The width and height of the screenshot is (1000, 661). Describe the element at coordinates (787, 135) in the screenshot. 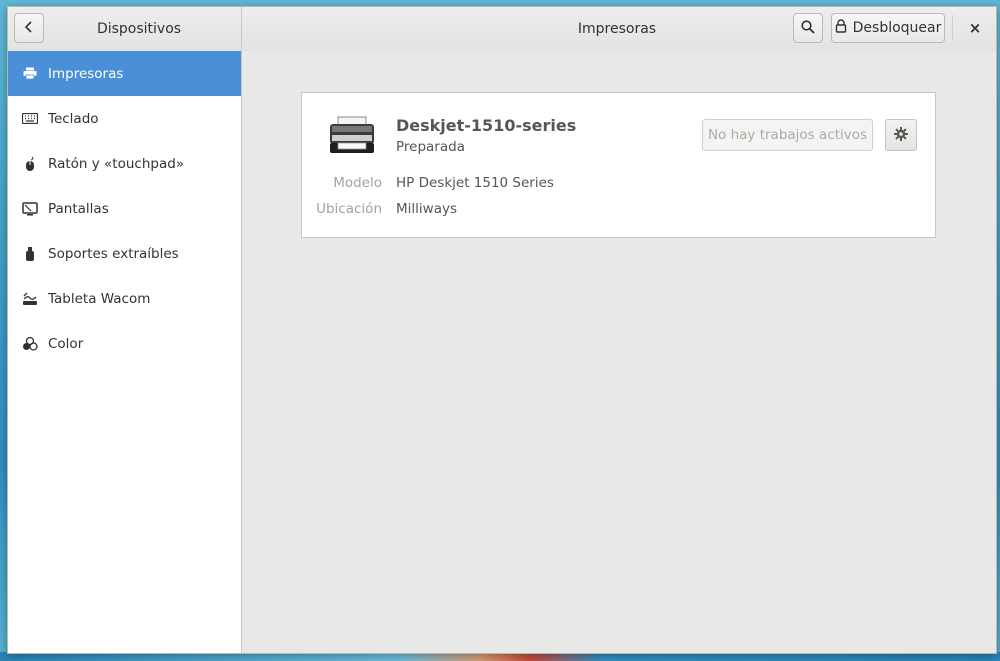

I see `jobs-button: No hay trabajos activos` at that location.